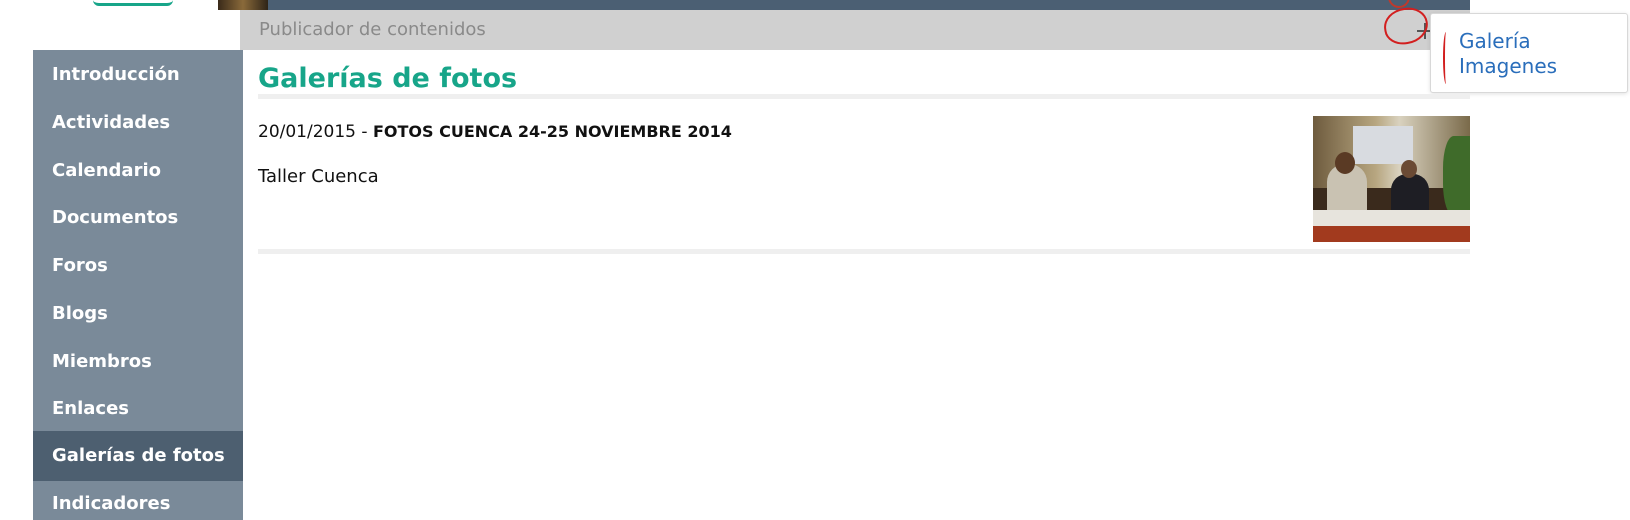  Describe the element at coordinates (388, 78) in the screenshot. I see `page-title: Galerías de fotos` at that location.